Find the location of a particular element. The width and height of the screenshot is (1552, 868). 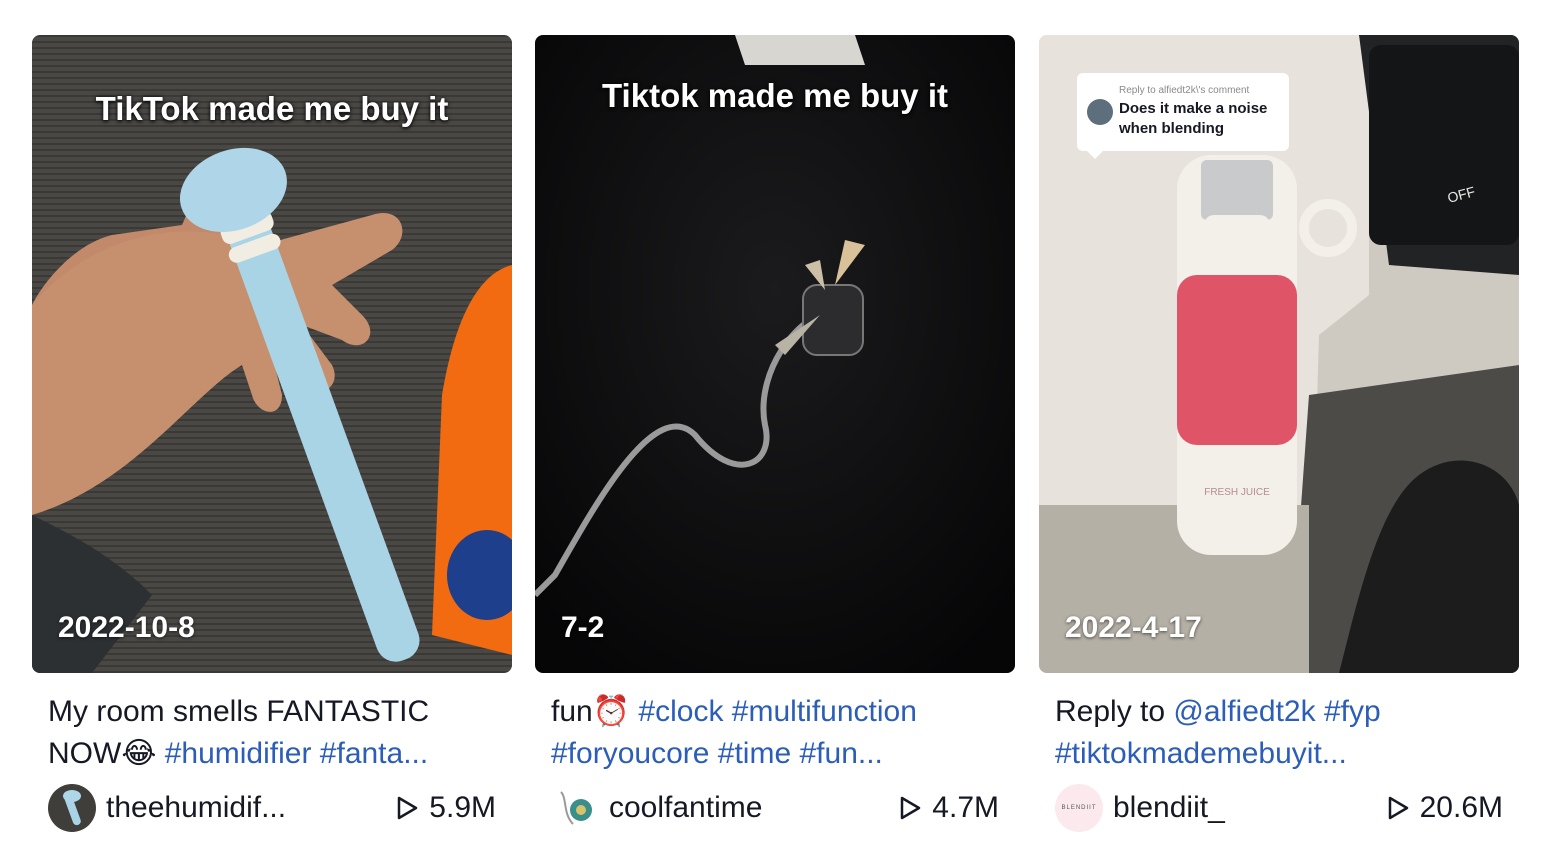

hashtag-link: #clock is located at coordinates (680, 711).